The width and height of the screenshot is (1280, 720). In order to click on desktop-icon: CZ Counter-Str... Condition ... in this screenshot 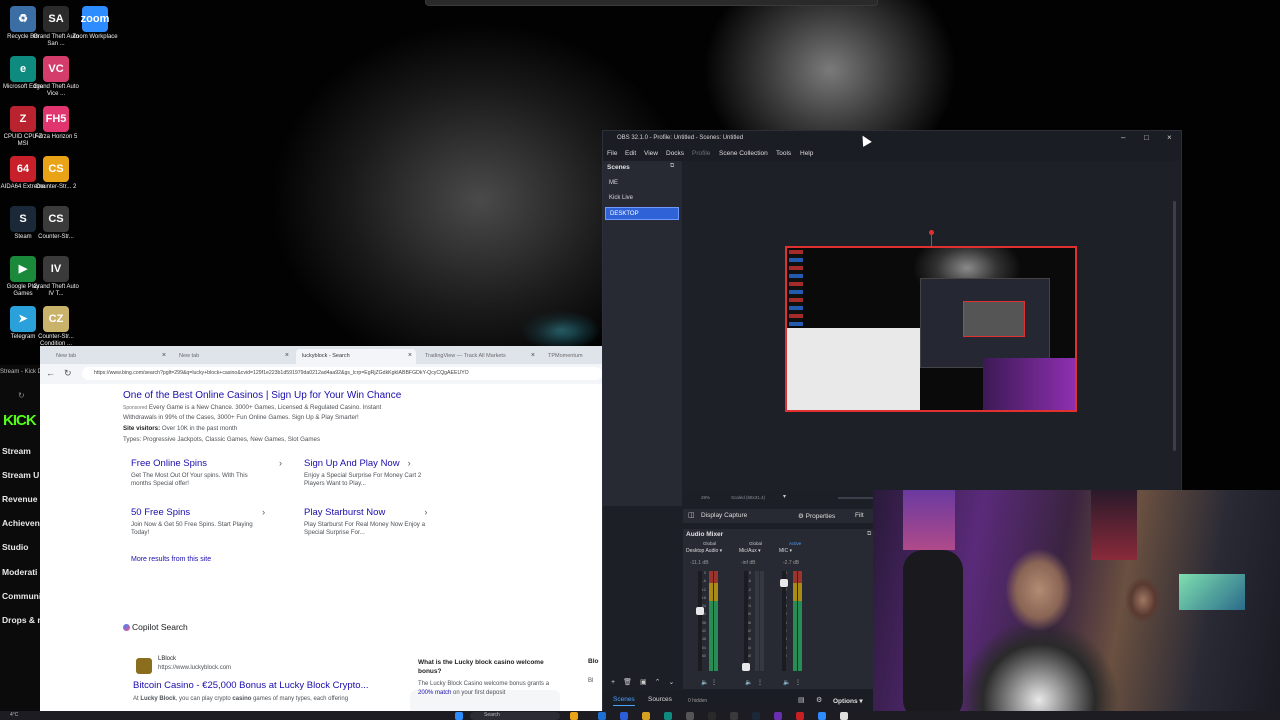, I will do `click(56, 327)`.